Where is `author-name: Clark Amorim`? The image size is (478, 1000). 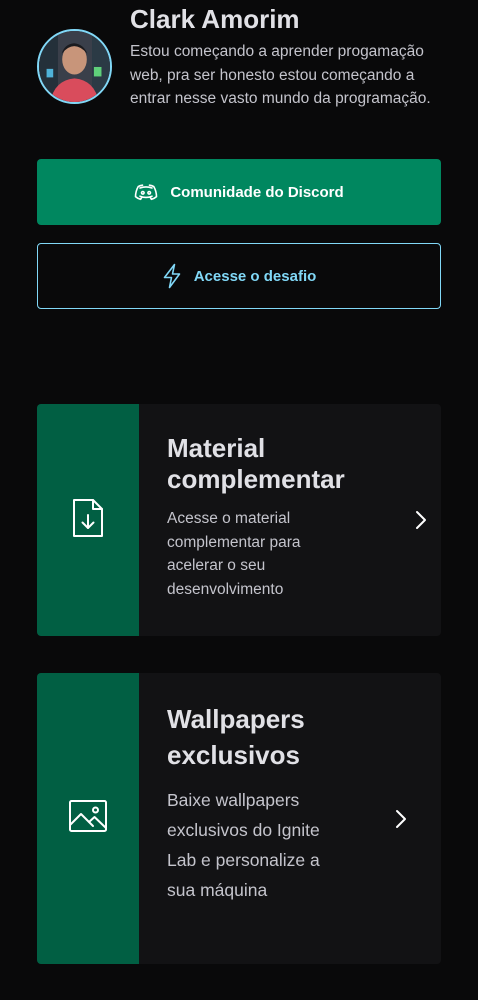
author-name: Clark Amorim is located at coordinates (215, 19).